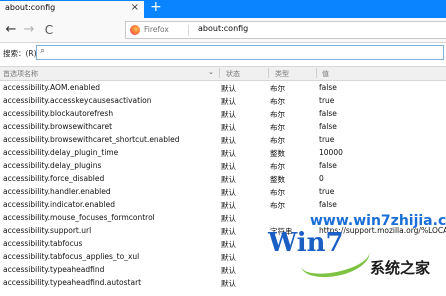 The width and height of the screenshot is (446, 296). What do you see at coordinates (72, 9) in the screenshot?
I see `tab-about-config: about:config ×` at bounding box center [72, 9].